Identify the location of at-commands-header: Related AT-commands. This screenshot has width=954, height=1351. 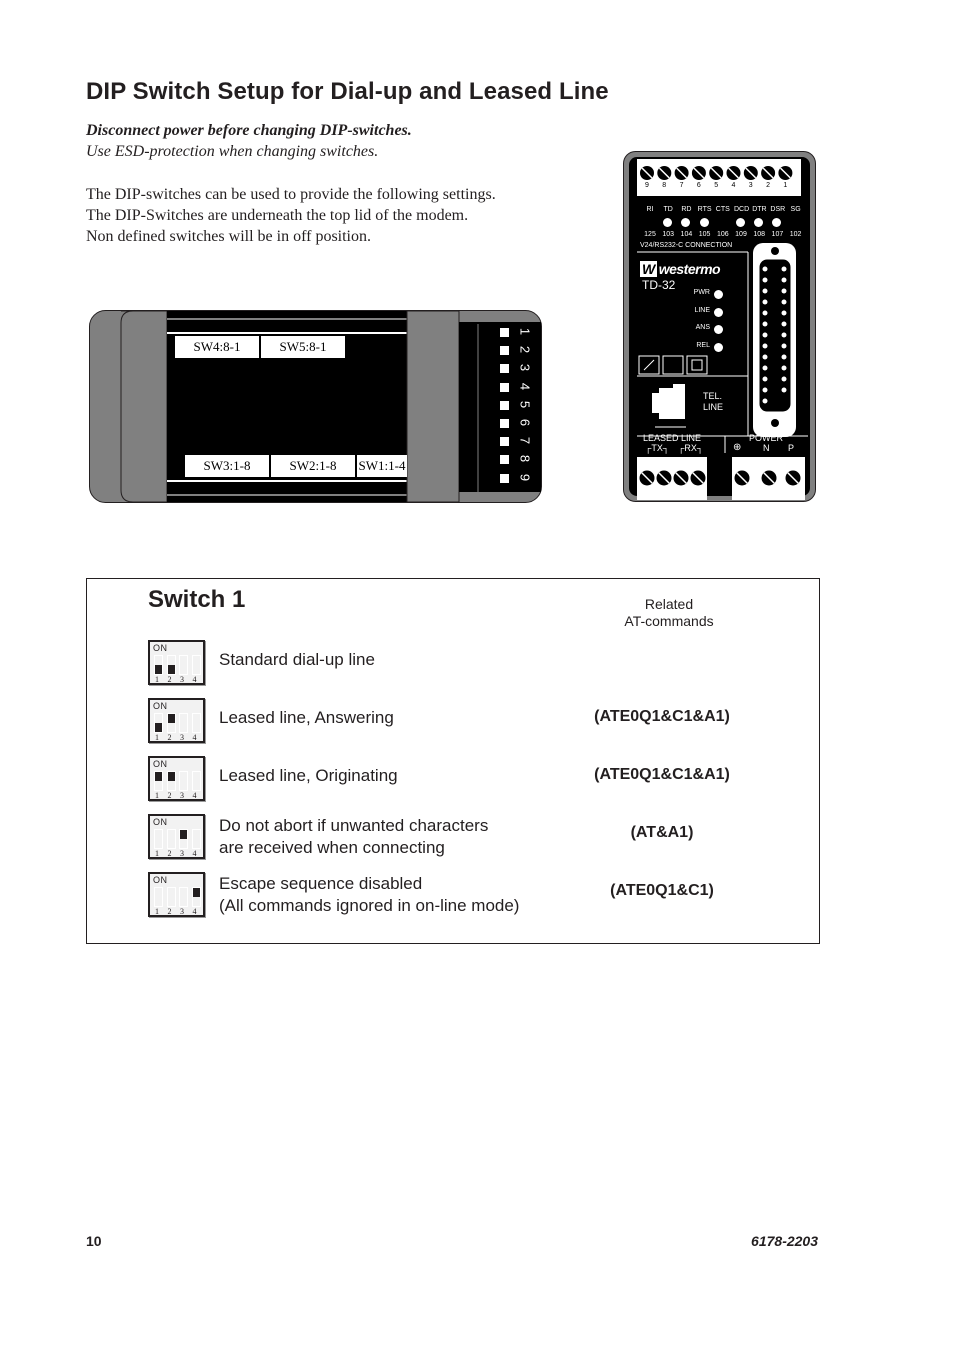
(669, 612).